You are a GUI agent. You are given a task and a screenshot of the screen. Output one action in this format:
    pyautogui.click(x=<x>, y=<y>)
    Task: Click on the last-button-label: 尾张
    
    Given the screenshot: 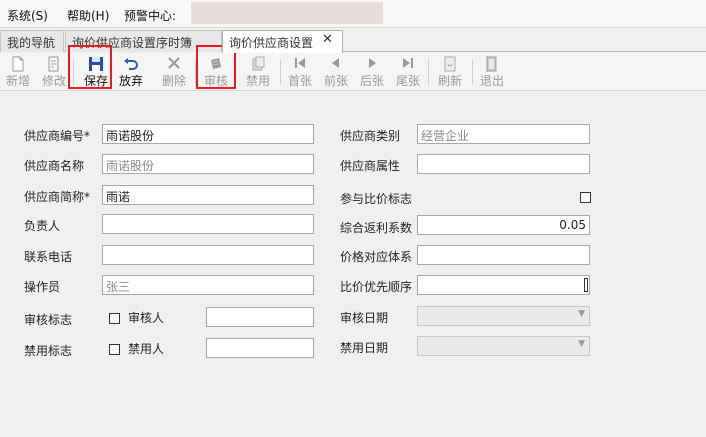 What is the action you would take?
    pyautogui.click(x=407, y=81)
    